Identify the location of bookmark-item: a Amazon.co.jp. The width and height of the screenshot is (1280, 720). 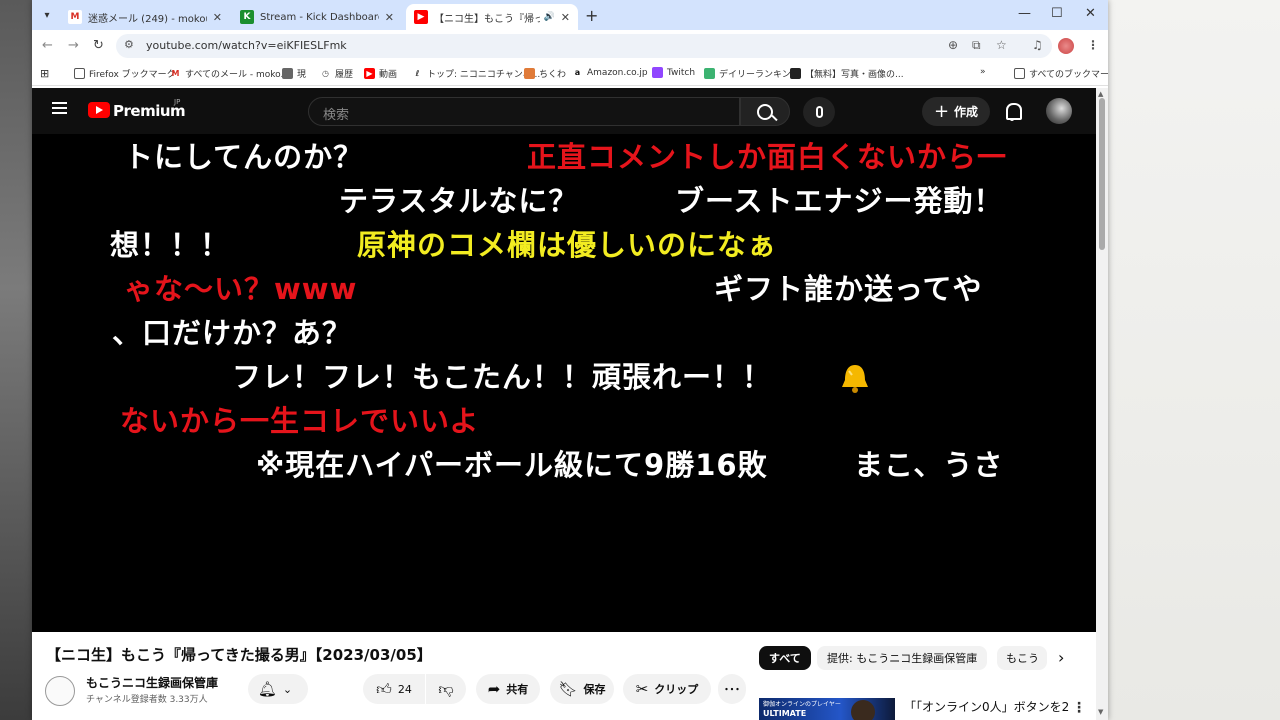
(610, 72).